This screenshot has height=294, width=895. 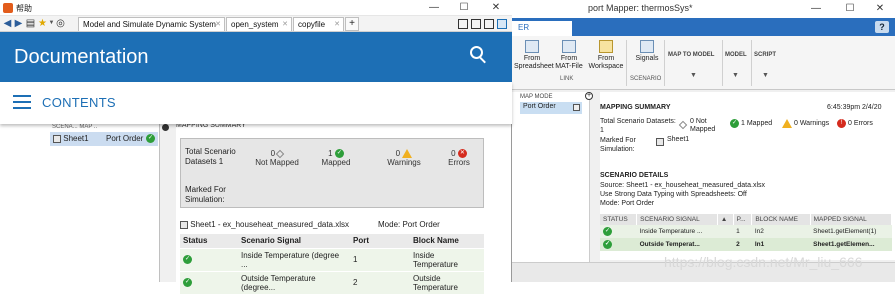 What do you see at coordinates (184, 224) in the screenshot?
I see `dataset-icon` at bounding box center [184, 224].